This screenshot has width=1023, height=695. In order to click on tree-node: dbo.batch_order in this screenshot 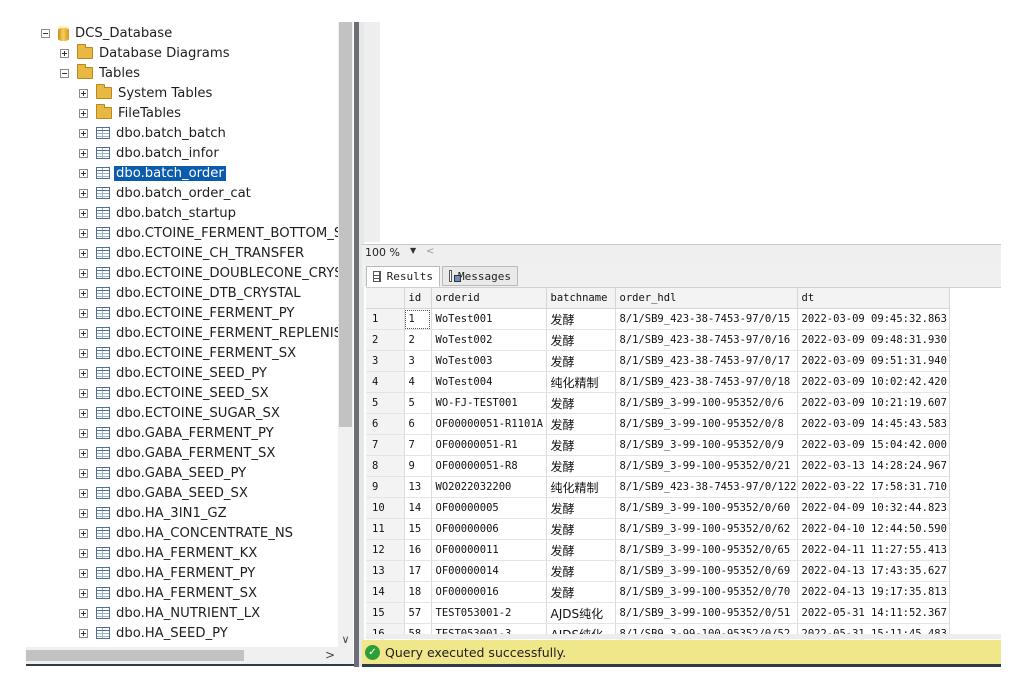, I will do `click(152, 173)`.